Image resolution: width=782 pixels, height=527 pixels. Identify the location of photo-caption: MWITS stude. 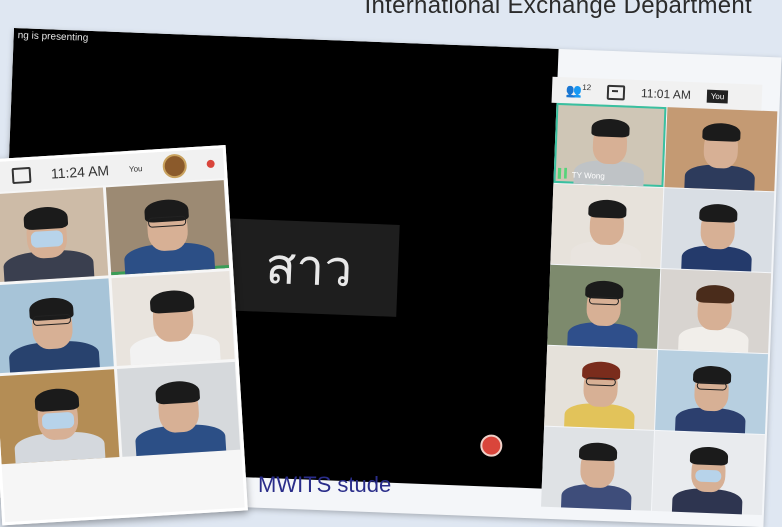
(325, 484).